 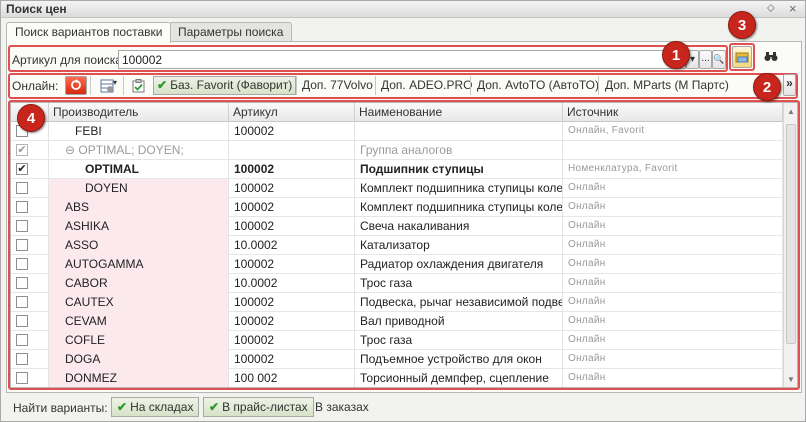 I want to click on online-adeo-button: Доп. ADEO.PRO, so click(x=426, y=85).